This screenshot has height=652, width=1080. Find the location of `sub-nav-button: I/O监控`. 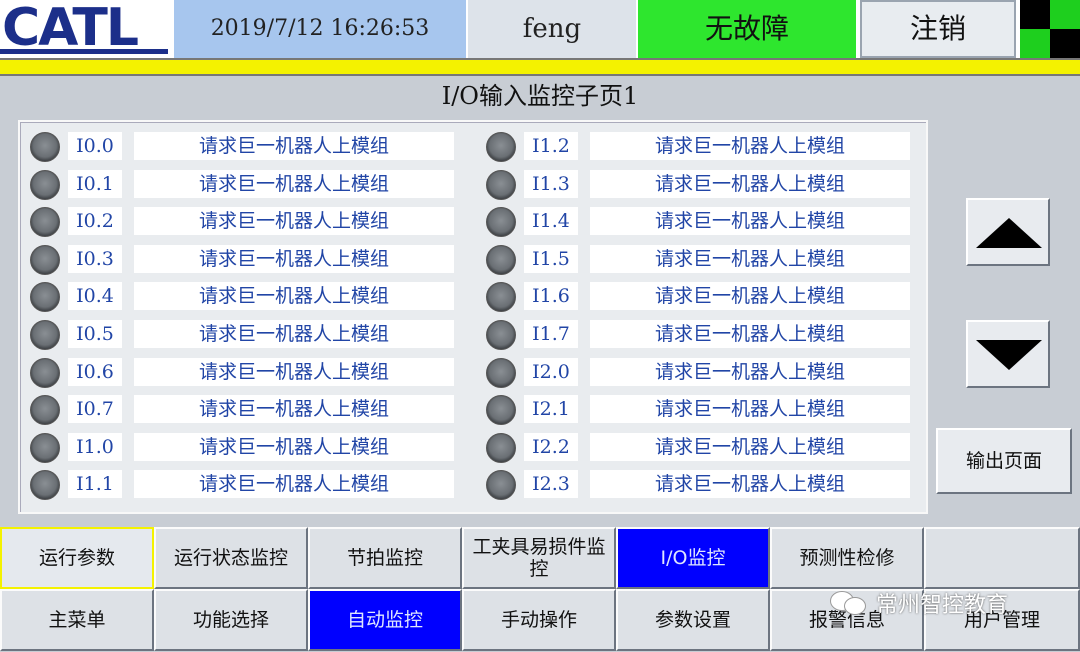

sub-nav-button: I/O监控 is located at coordinates (693, 558).